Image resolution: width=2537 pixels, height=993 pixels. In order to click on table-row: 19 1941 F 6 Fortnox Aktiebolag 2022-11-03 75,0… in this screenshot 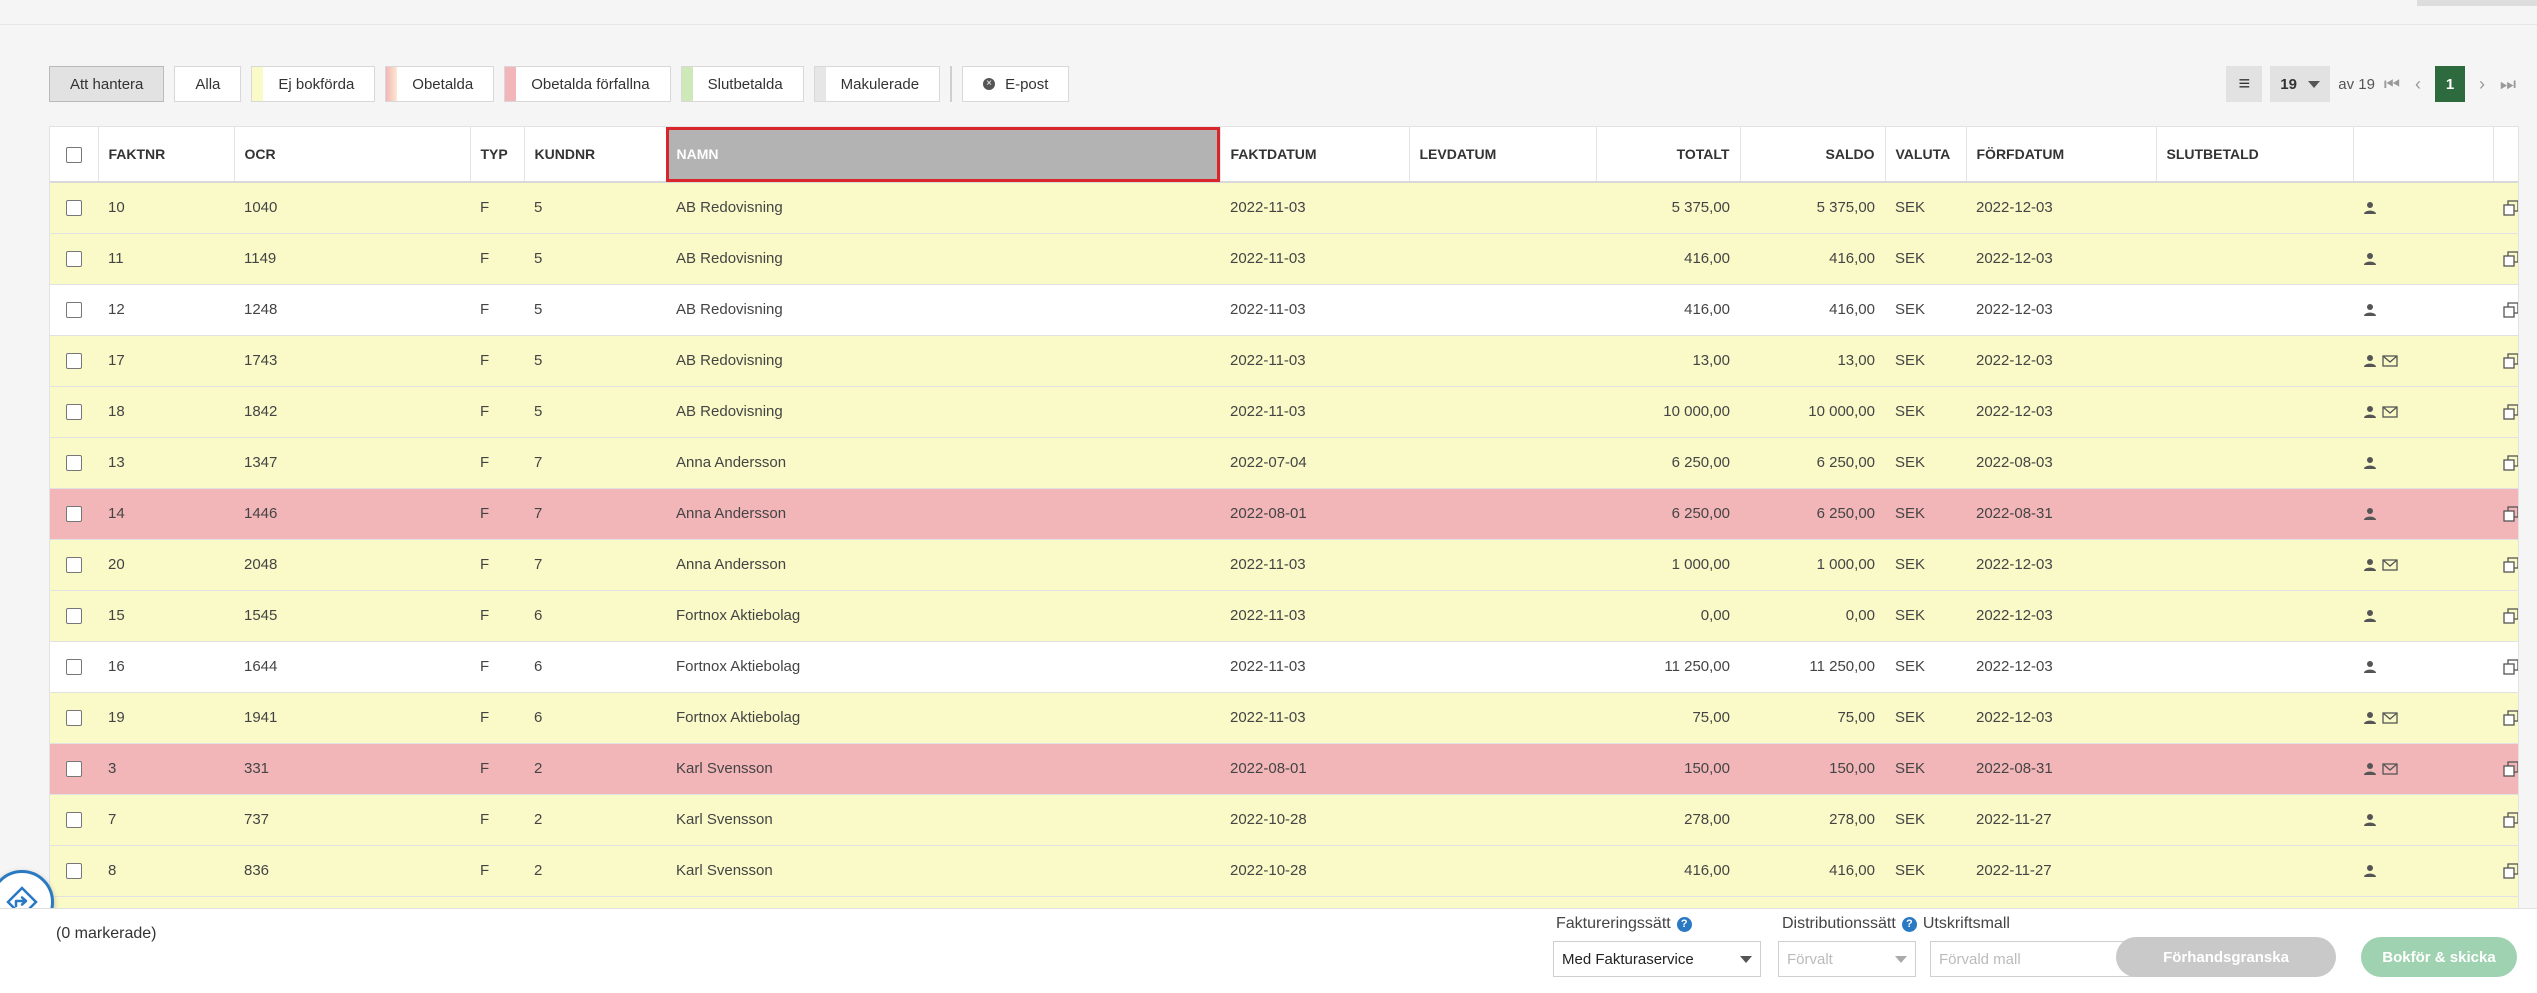, I will do `click(1284, 718)`.